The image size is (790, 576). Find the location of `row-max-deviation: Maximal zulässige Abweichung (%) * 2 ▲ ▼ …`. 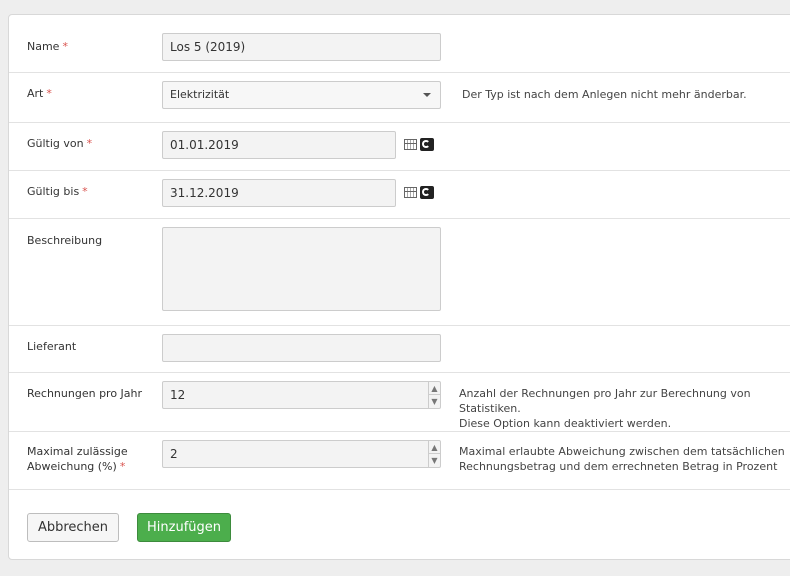

row-max-deviation: Maximal zulässige Abweichung (%) * 2 ▲ ▼ … is located at coordinates (399, 460).